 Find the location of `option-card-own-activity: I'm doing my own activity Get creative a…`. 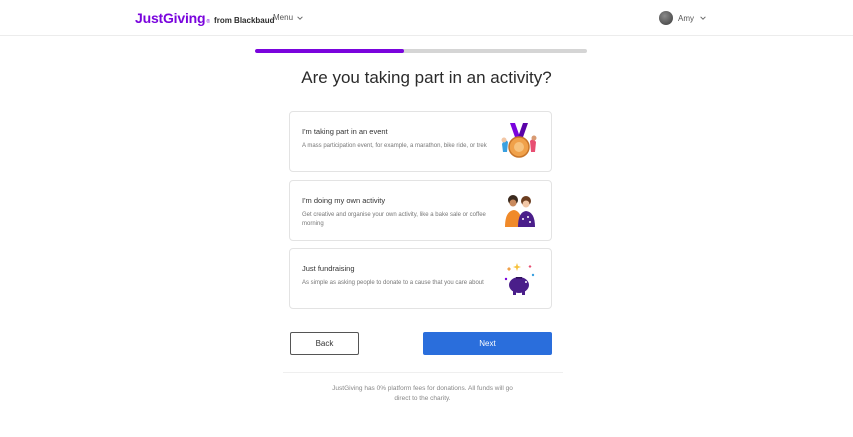

option-card-own-activity: I'm doing my own activity Get creative a… is located at coordinates (420, 210).